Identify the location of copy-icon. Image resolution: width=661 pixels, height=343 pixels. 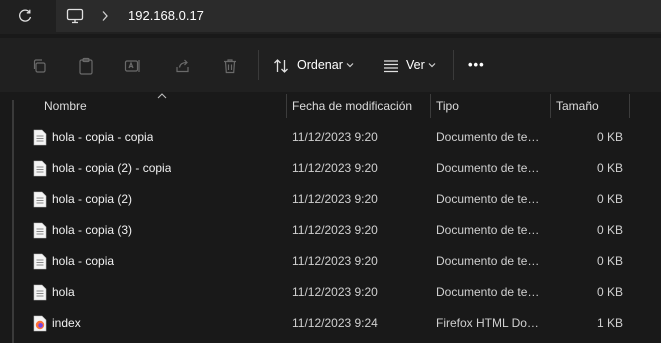
(39, 66).